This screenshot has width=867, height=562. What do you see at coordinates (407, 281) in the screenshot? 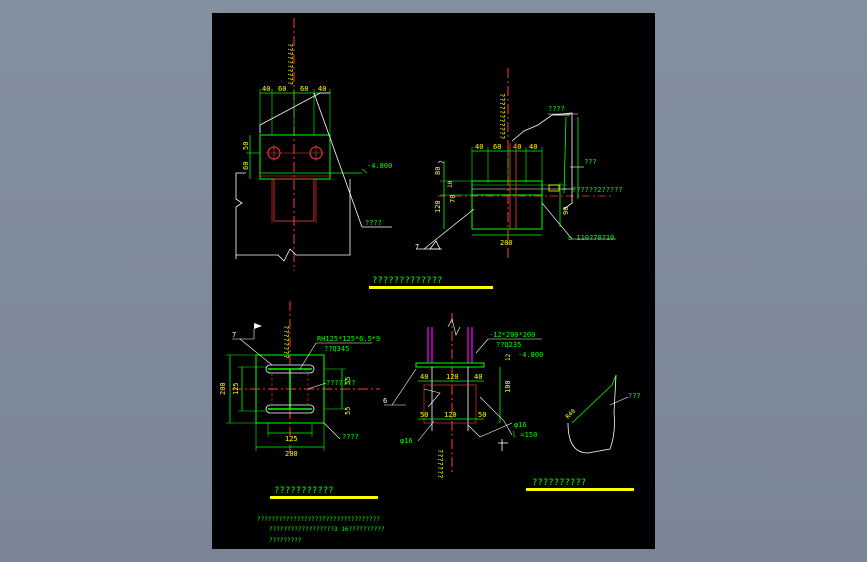
I see `title-1-text: ?????????????` at bounding box center [407, 281].